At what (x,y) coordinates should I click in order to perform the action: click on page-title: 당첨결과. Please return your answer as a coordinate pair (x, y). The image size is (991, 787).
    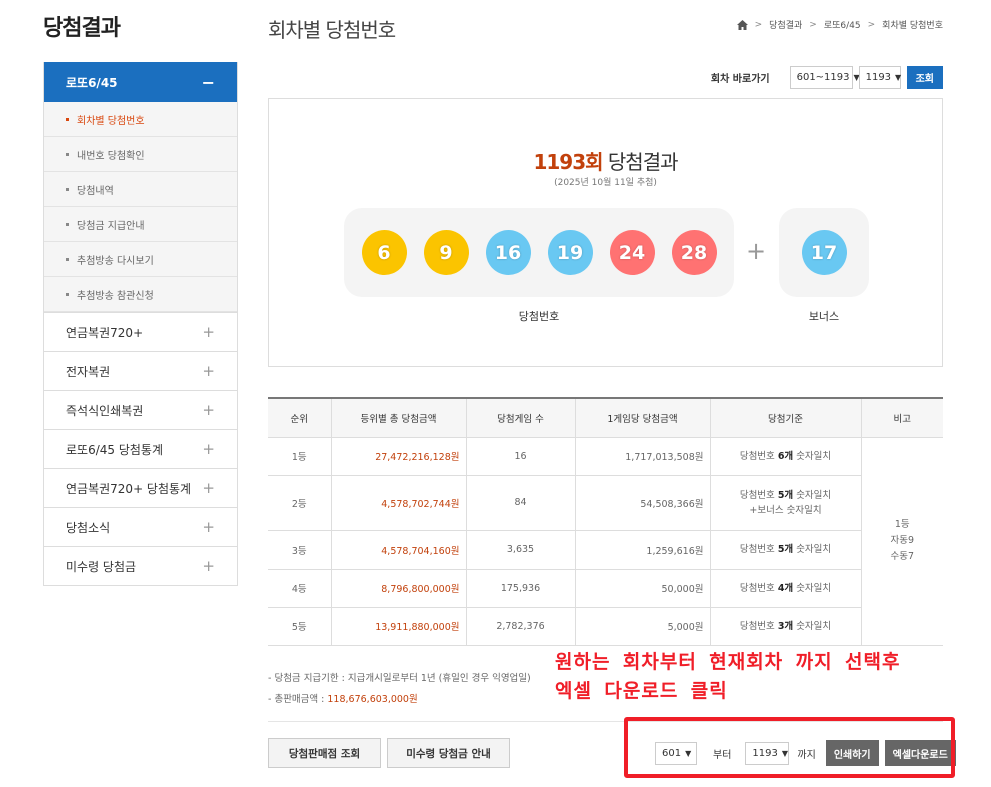
    Looking at the image, I should click on (82, 28).